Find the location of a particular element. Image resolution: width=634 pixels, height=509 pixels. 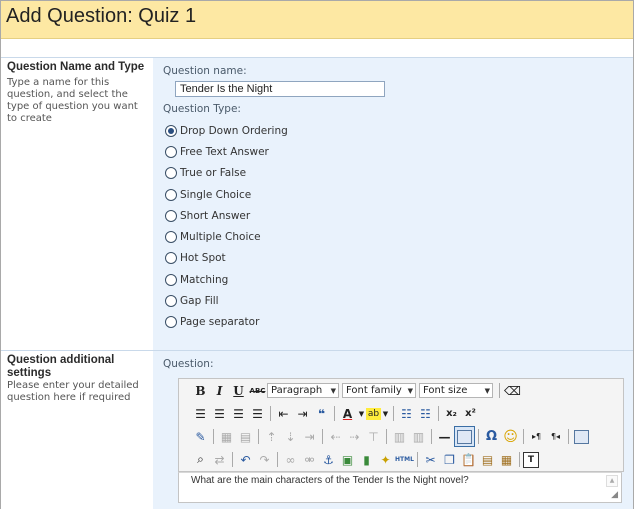

indent-icon: ⇥ is located at coordinates (302, 413).